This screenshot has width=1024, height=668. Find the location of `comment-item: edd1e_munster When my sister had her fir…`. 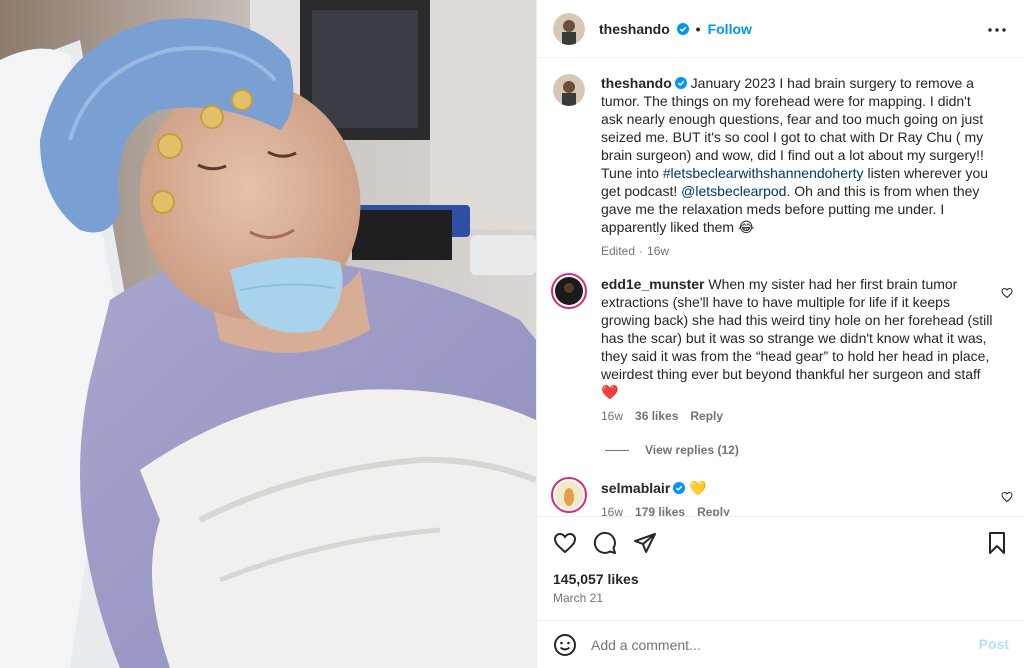

comment-item: edd1e_munster When my sister had her fir… is located at coordinates (772, 348).